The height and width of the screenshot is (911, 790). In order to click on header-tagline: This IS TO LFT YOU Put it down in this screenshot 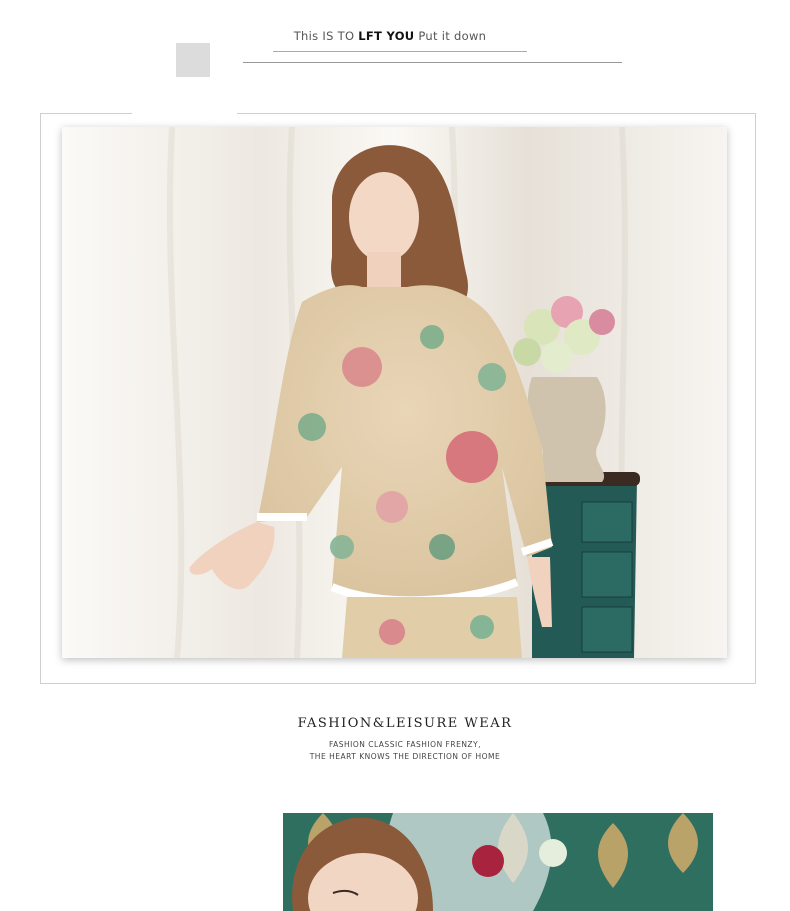, I will do `click(390, 36)`.